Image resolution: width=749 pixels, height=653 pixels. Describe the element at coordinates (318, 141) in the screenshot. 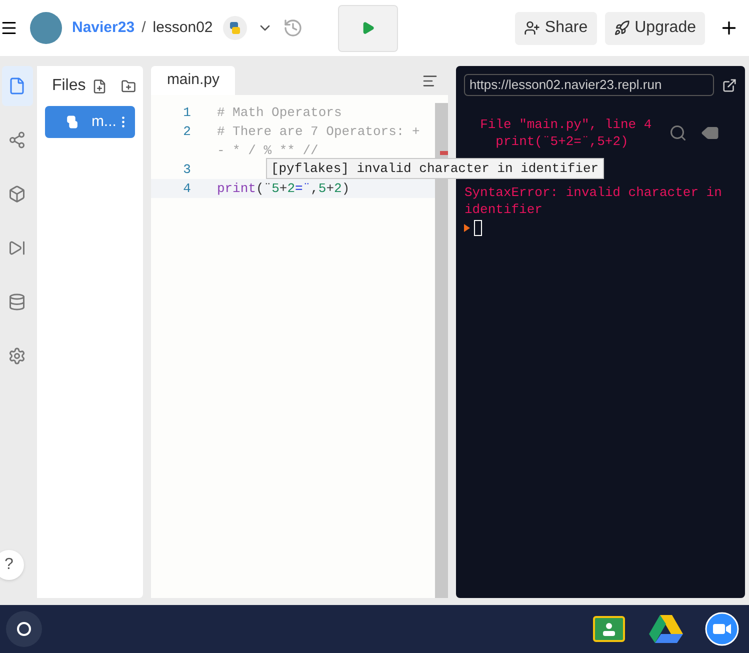

I see `code-line: # There are 7 Operators: + - * / % ** //` at that location.